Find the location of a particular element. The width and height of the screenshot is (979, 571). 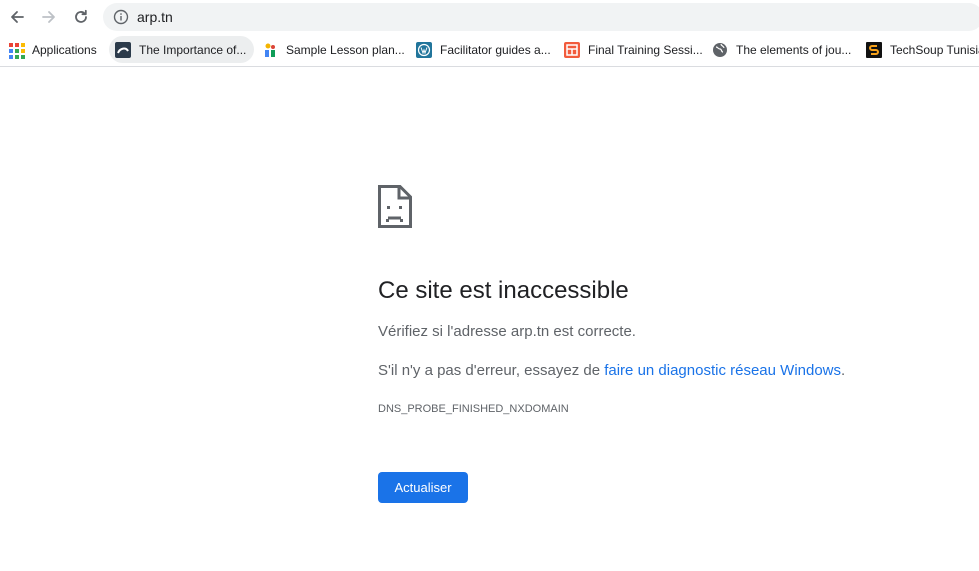

address-bar: arp.tn is located at coordinates (541, 17).